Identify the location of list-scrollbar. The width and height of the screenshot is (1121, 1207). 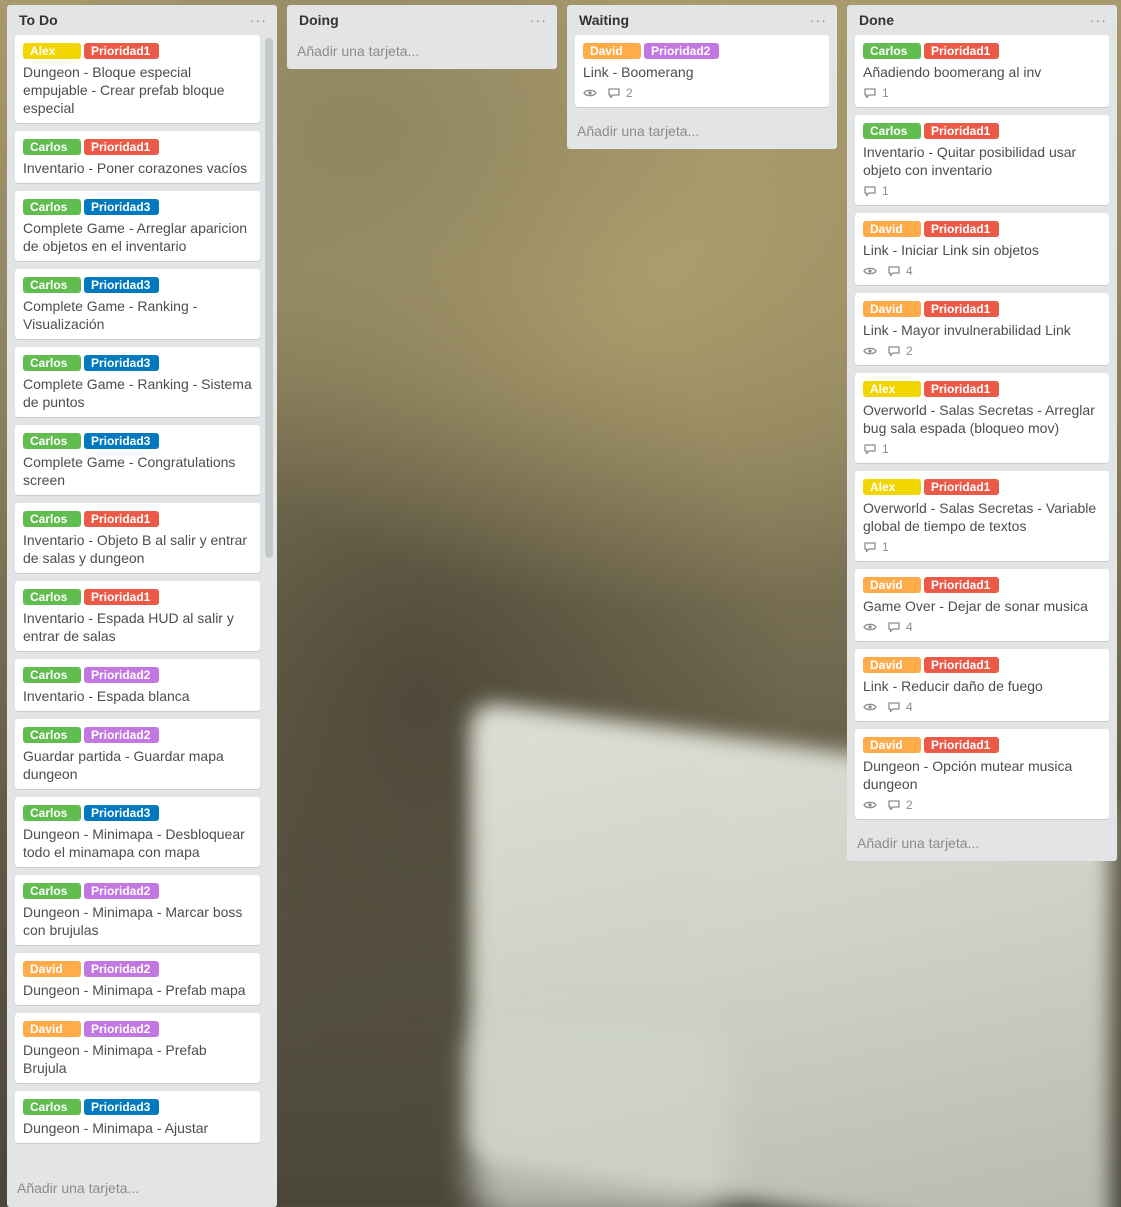
(269, 298).